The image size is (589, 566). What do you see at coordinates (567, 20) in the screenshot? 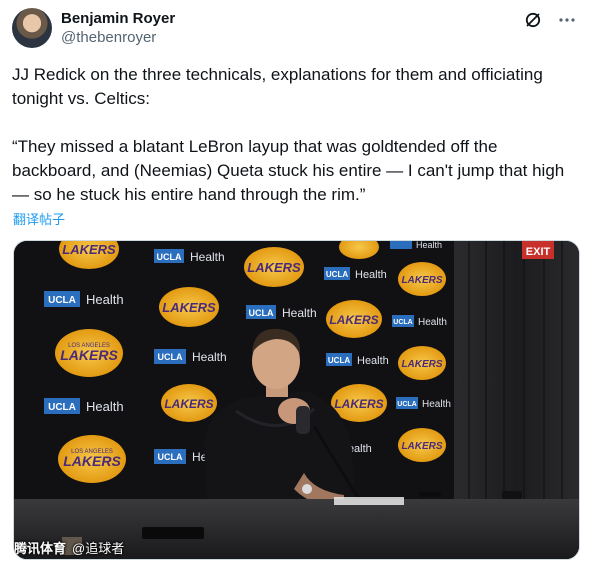
I see `more-icon` at bounding box center [567, 20].